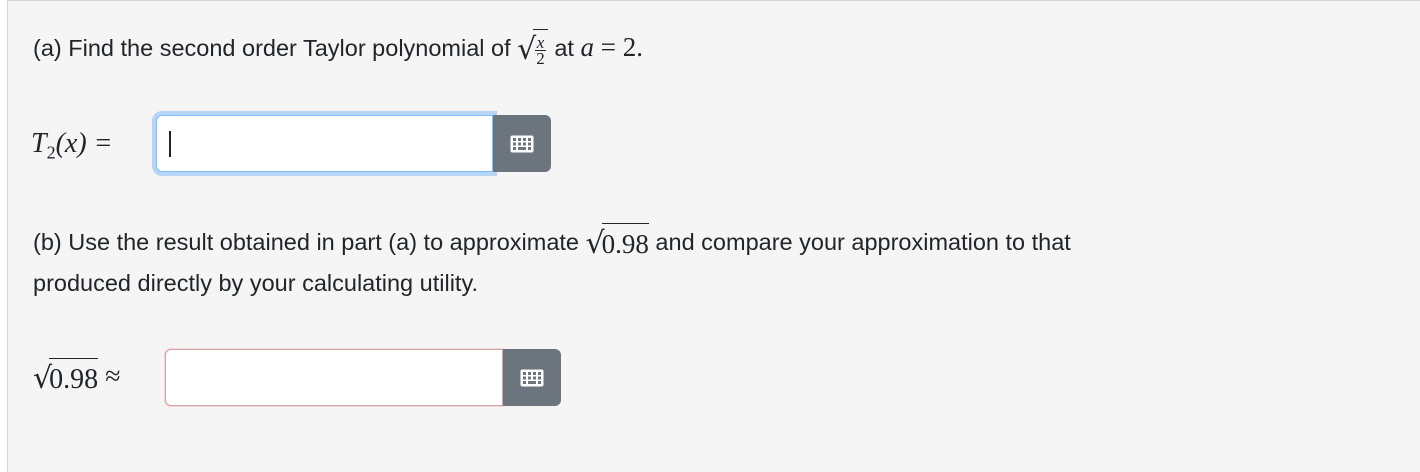 The height and width of the screenshot is (472, 1420). Describe the element at coordinates (617, 243) in the screenshot. I see `sqrt-0-98: √0.98` at that location.